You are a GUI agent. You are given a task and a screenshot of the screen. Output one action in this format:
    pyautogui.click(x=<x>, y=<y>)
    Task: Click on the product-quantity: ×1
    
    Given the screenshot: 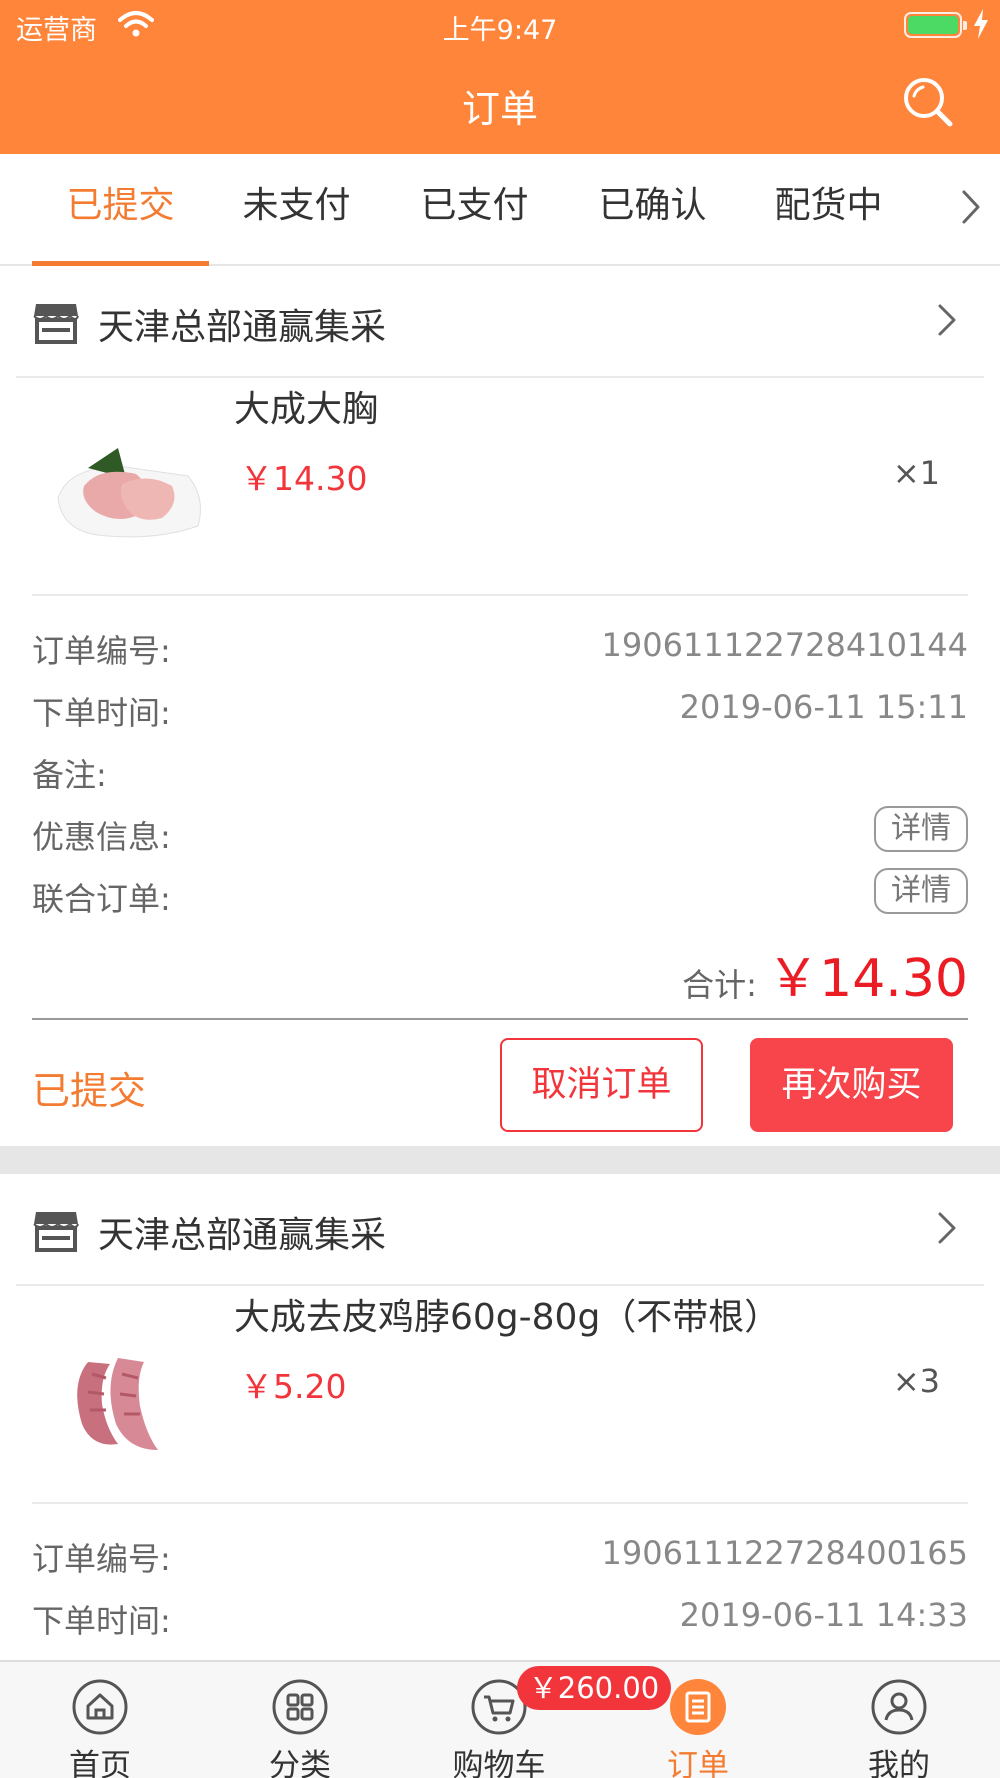 What is the action you would take?
    pyautogui.click(x=916, y=473)
    